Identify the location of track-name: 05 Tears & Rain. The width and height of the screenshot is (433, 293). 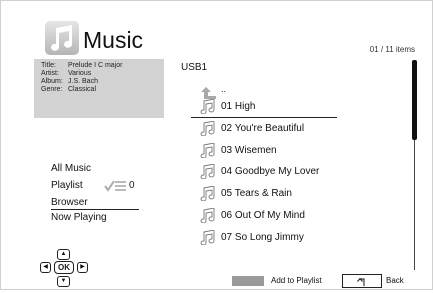
(256, 193).